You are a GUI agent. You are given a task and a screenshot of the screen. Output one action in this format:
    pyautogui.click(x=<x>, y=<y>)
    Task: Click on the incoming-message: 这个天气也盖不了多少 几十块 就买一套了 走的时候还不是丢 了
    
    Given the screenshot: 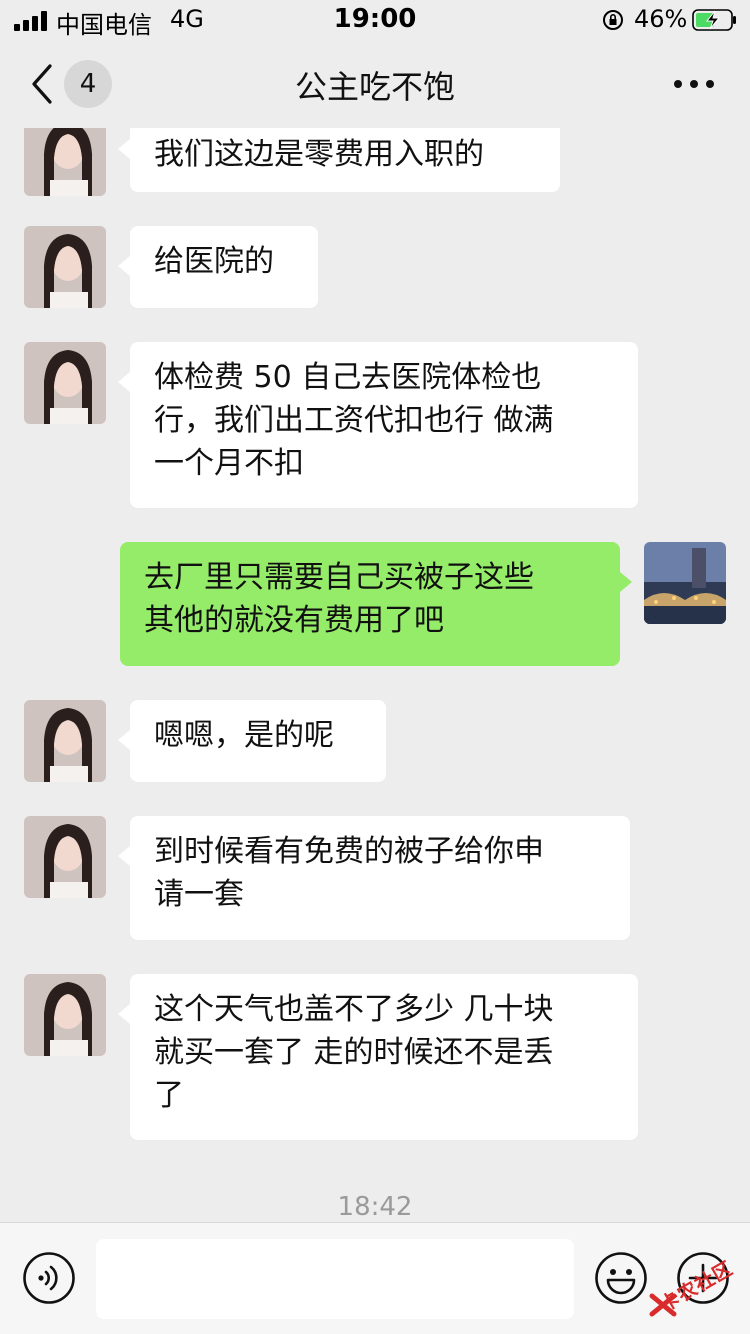 What is the action you would take?
    pyautogui.click(x=384, y=1057)
    